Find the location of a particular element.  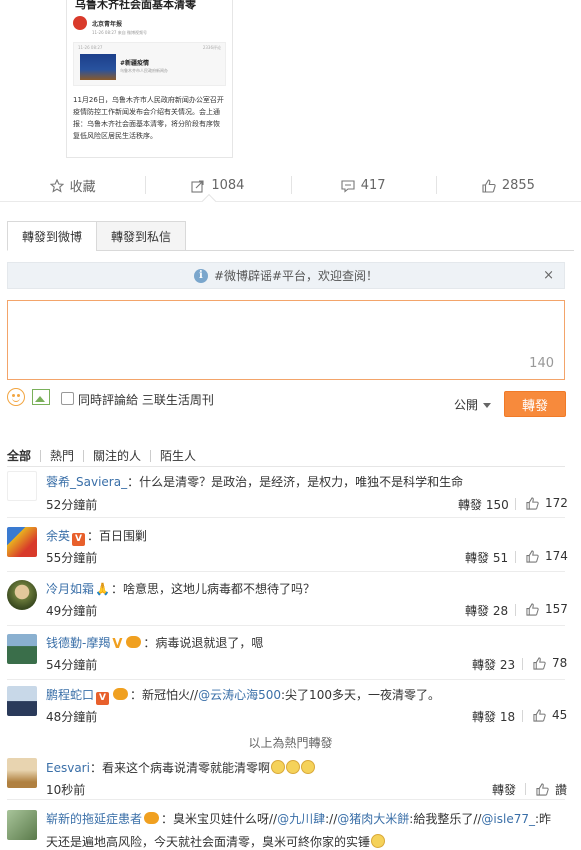

comment-like-count: 174 is located at coordinates (556, 556).